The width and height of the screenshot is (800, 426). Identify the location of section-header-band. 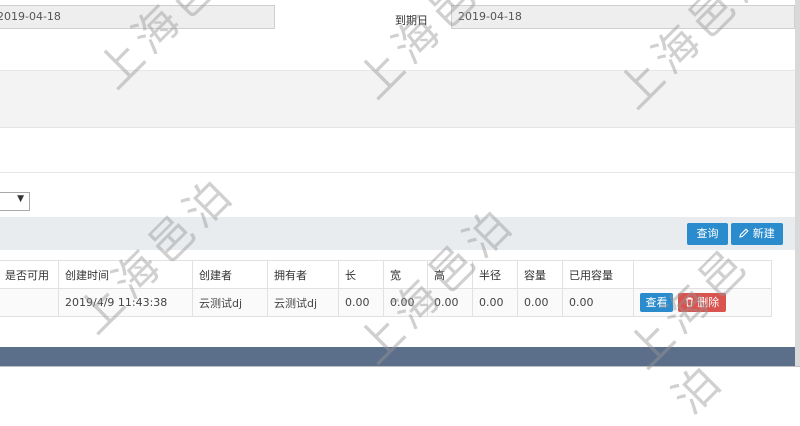
(397, 99).